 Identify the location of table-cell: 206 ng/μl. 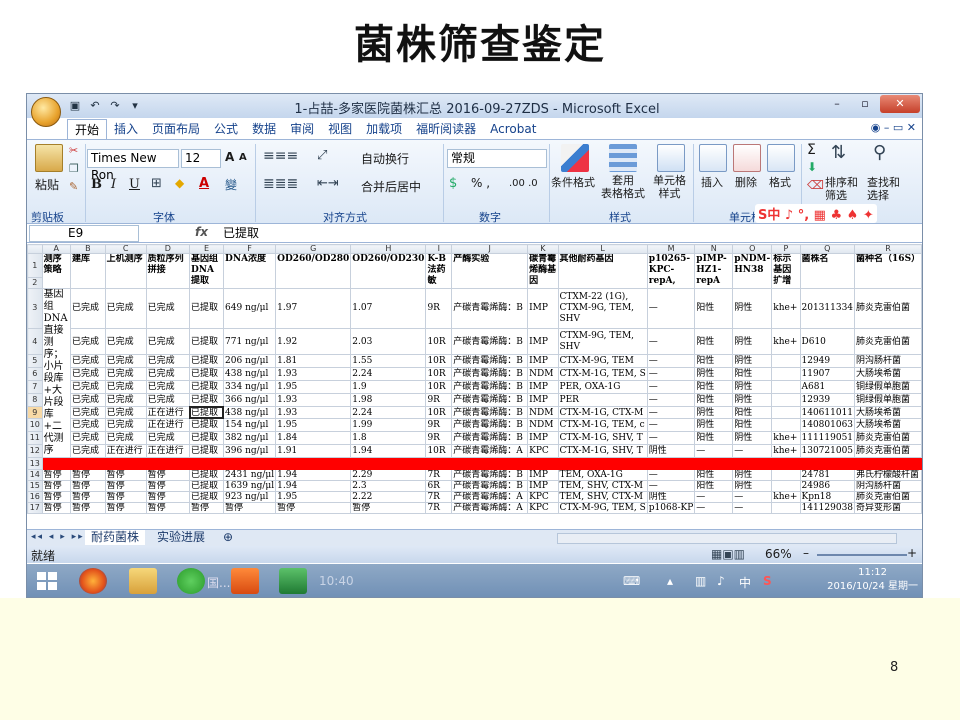
(250, 361).